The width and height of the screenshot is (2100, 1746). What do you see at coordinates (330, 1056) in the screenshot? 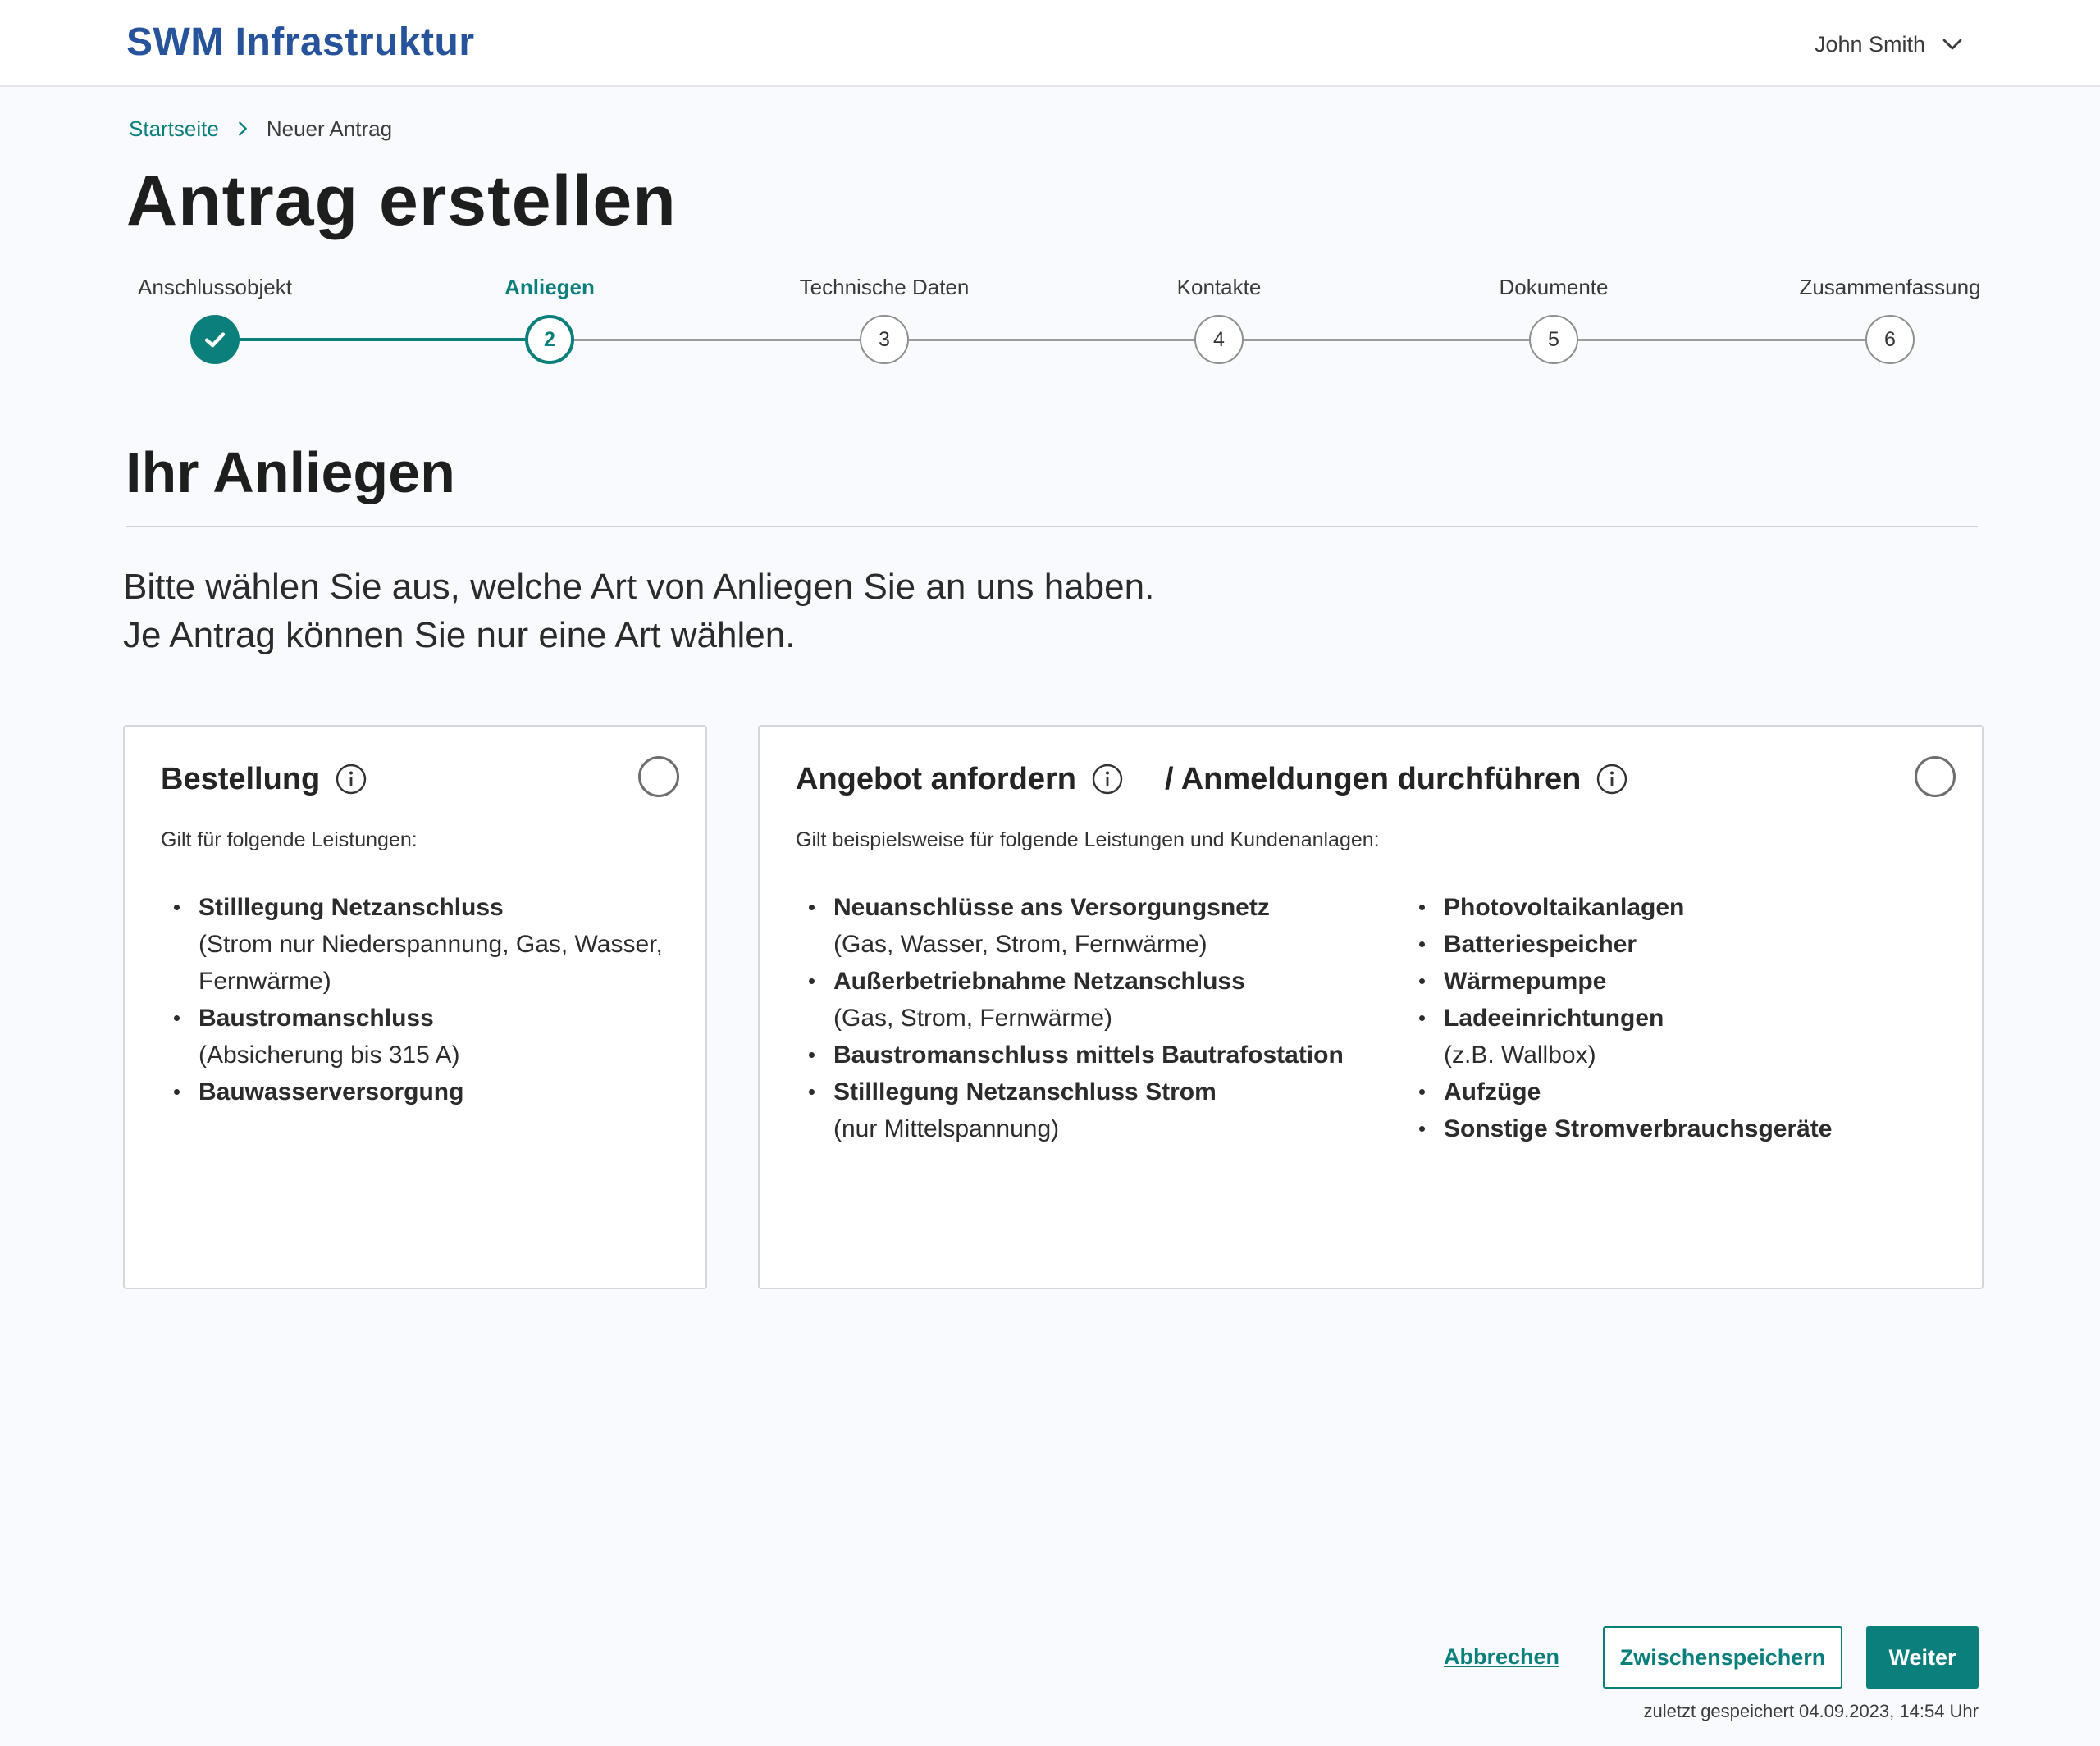
I see `service-note: (Absicherung bis 315 A)` at bounding box center [330, 1056].